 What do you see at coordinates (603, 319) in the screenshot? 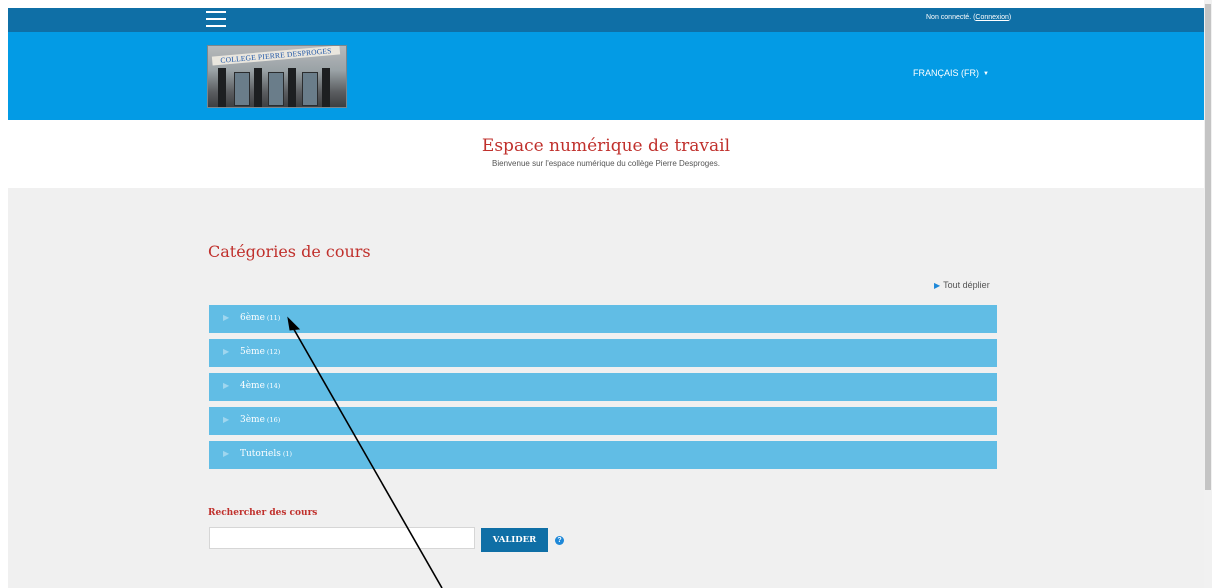
I see `category-item: ▶ 6ème (11)` at bounding box center [603, 319].